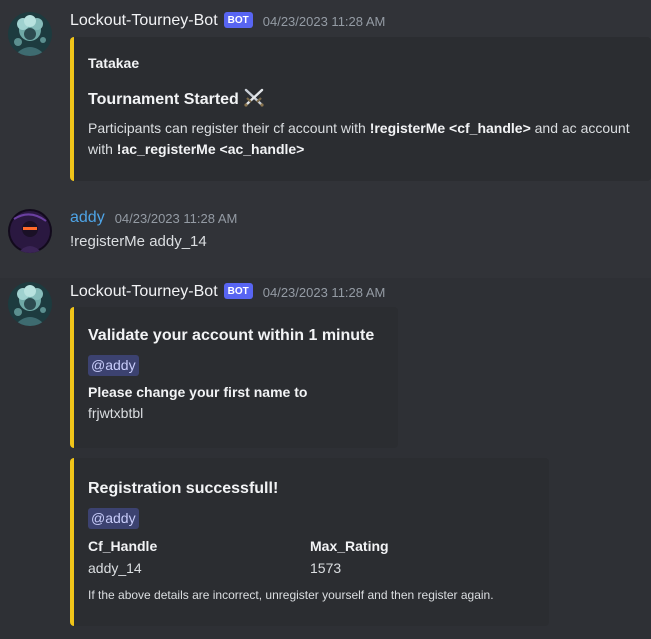 The image size is (651, 639). Describe the element at coordinates (138, 241) in the screenshot. I see `message-content: !registerMe addy_14` at that location.